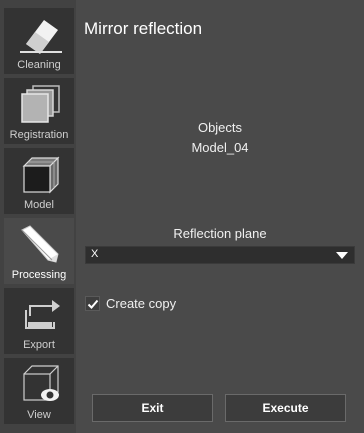 The image size is (364, 433). What do you see at coordinates (39, 205) in the screenshot?
I see `sidebar-item-label: Model` at bounding box center [39, 205].